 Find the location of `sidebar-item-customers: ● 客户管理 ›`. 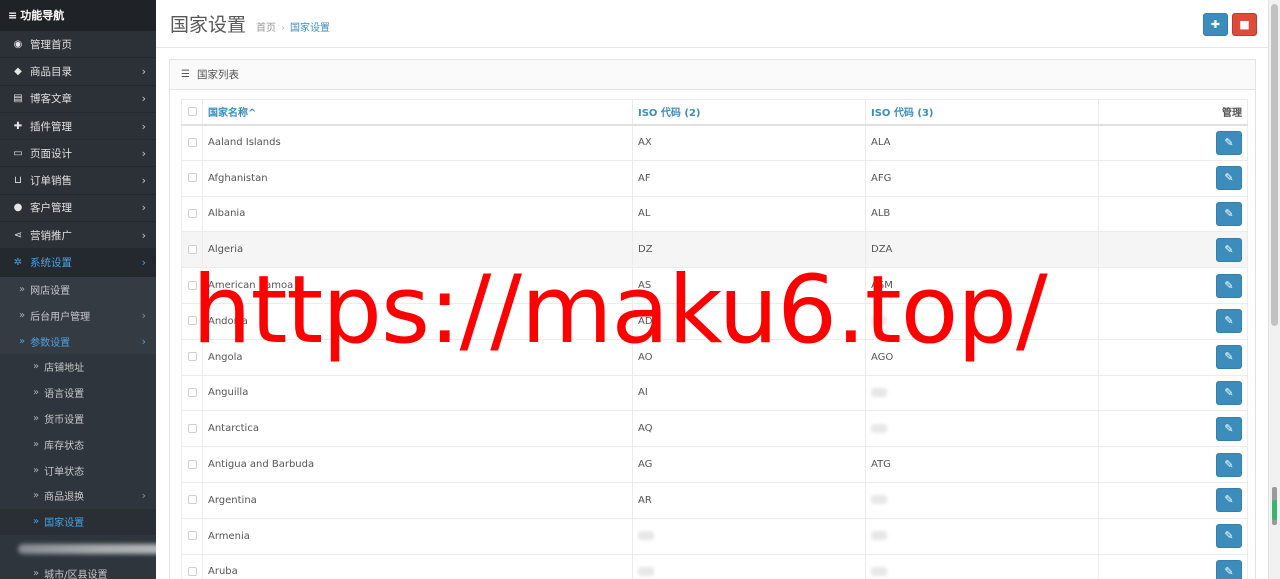

sidebar-item-customers: ● 客户管理 › is located at coordinates (78, 209).